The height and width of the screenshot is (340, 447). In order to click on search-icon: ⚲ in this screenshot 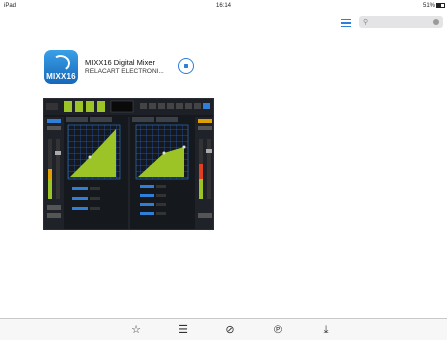, I will do `click(366, 22)`.